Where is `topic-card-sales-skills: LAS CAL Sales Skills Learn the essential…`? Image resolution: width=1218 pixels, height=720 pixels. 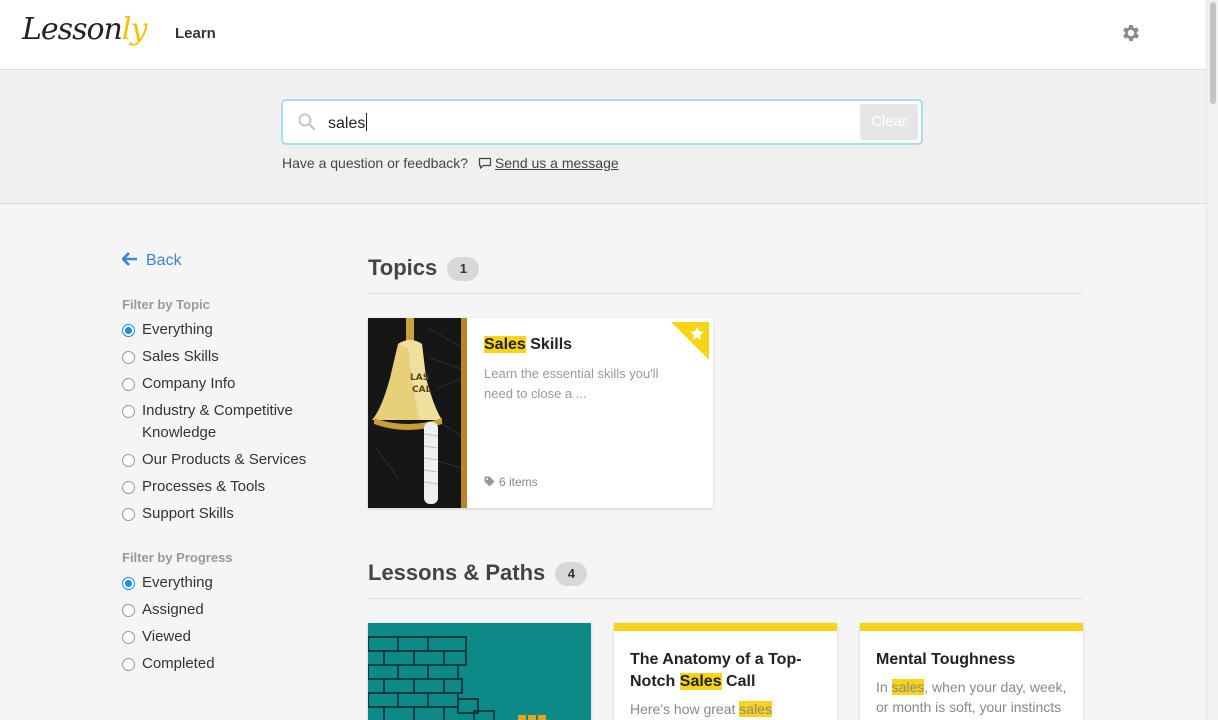 topic-card-sales-skills: LAS CAL Sales Skills Learn the essential… is located at coordinates (540, 413).